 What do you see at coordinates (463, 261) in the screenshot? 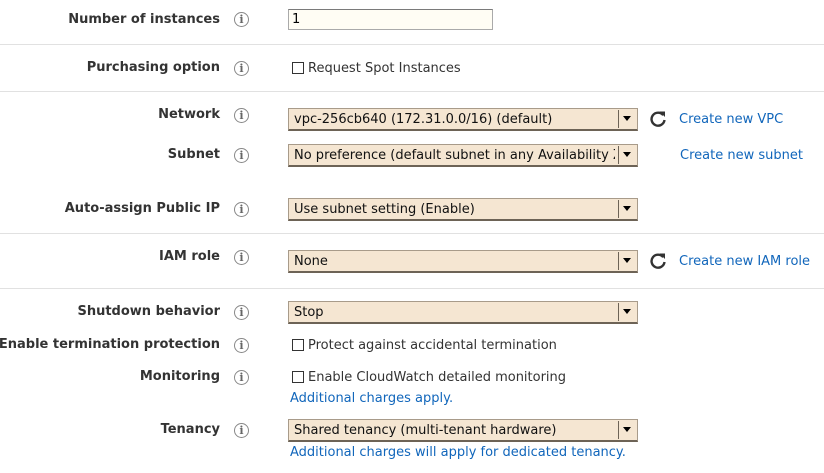
I see `iam-role-select: None` at bounding box center [463, 261].